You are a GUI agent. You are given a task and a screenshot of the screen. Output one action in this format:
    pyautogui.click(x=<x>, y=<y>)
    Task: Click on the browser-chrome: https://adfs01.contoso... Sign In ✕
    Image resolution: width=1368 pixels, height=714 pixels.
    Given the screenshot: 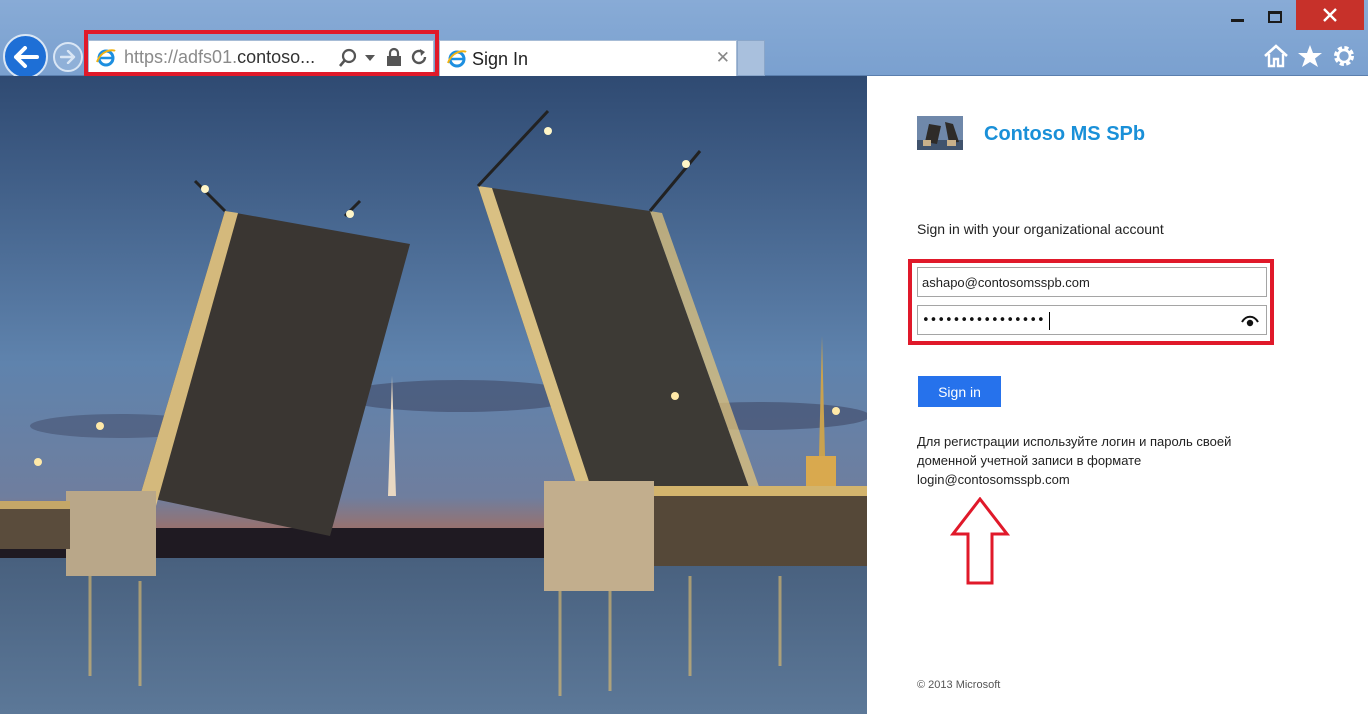 What is the action you would take?
    pyautogui.click(x=684, y=39)
    